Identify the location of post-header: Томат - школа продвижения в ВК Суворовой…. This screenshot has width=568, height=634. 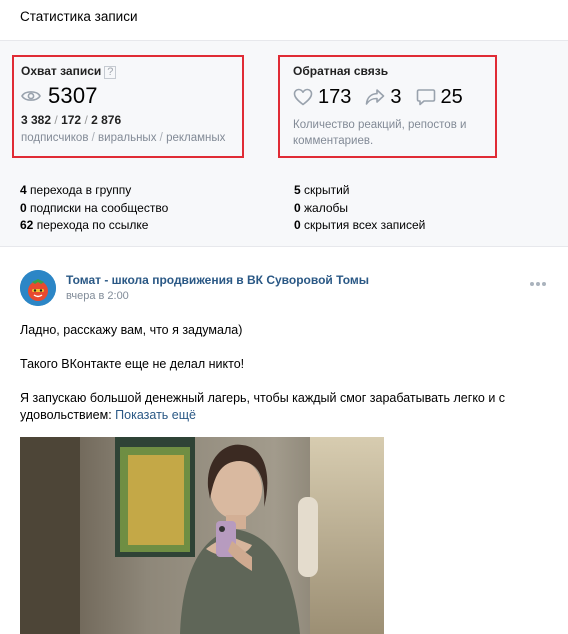
(284, 286).